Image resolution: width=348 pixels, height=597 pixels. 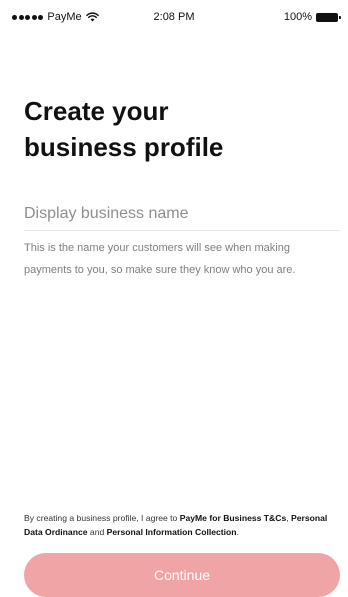 I want to click on status-right: 100%, so click(x=312, y=17).